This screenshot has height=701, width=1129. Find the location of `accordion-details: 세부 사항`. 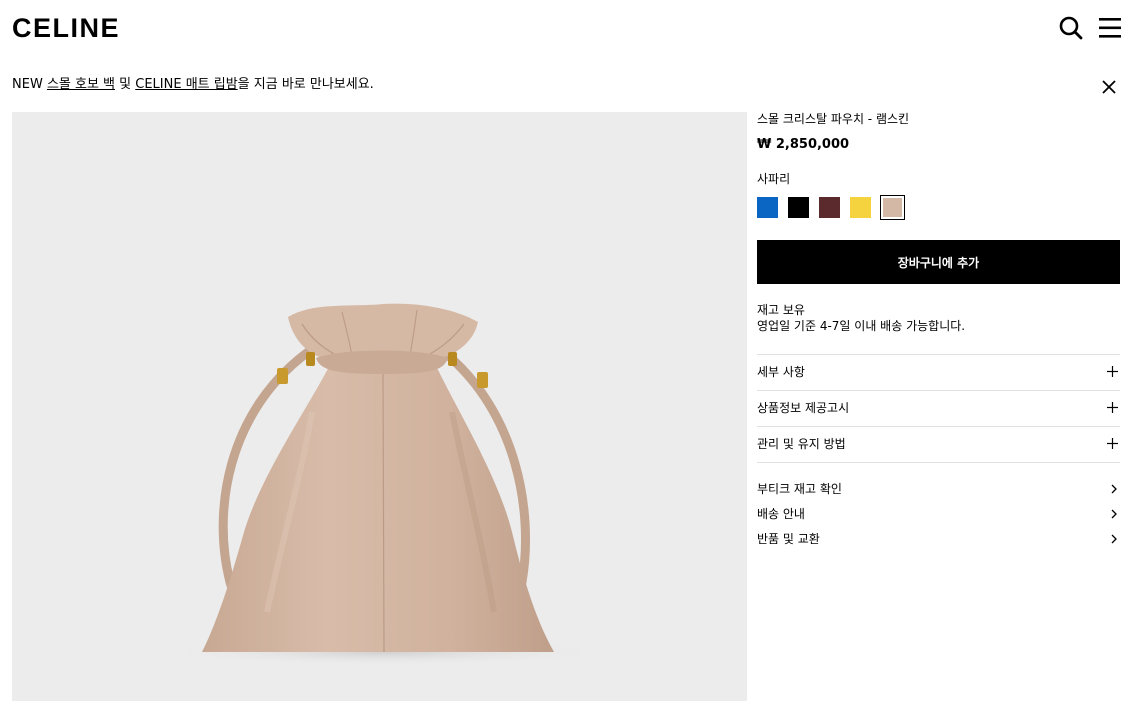

accordion-details: 세부 사항 is located at coordinates (938, 373).